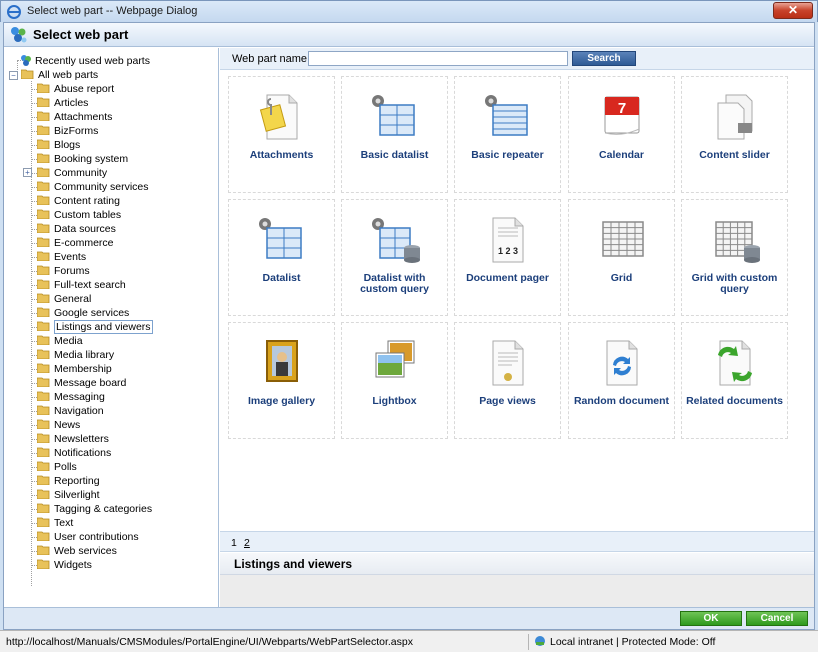 This screenshot has height=652, width=818. What do you see at coordinates (81, 34) in the screenshot?
I see `dialog-title: Select web part` at bounding box center [81, 34].